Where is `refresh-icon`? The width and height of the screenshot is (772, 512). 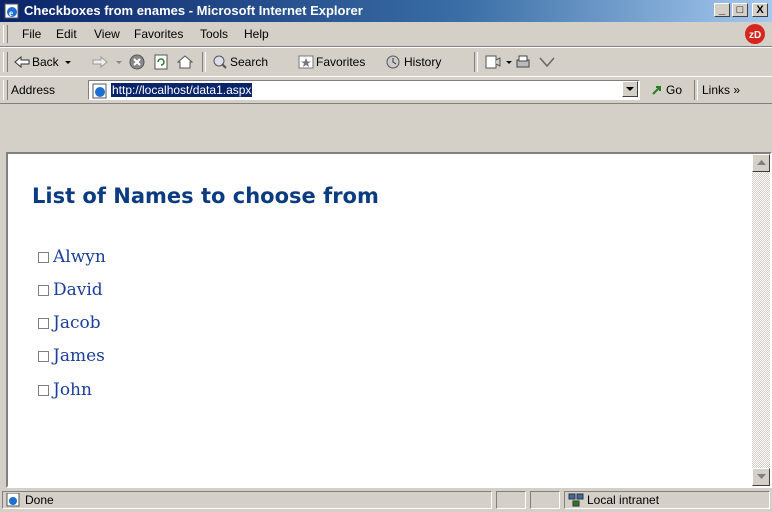
refresh-icon is located at coordinates (161, 62).